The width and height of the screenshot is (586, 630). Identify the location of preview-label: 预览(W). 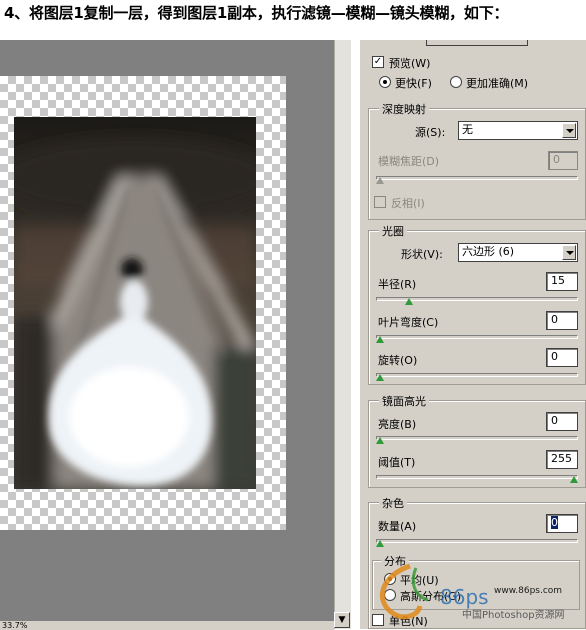
(410, 63).